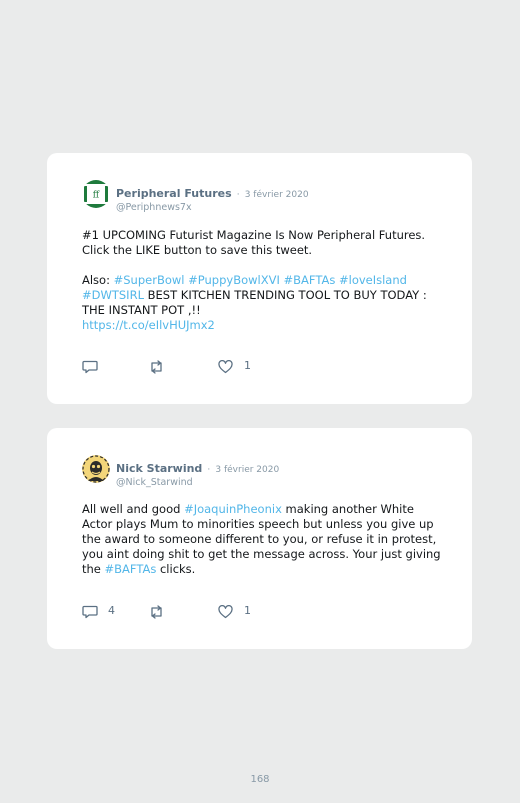  Describe the element at coordinates (148, 325) in the screenshot. I see `url-link: https://t.co/eIlvHUJmx2` at that location.